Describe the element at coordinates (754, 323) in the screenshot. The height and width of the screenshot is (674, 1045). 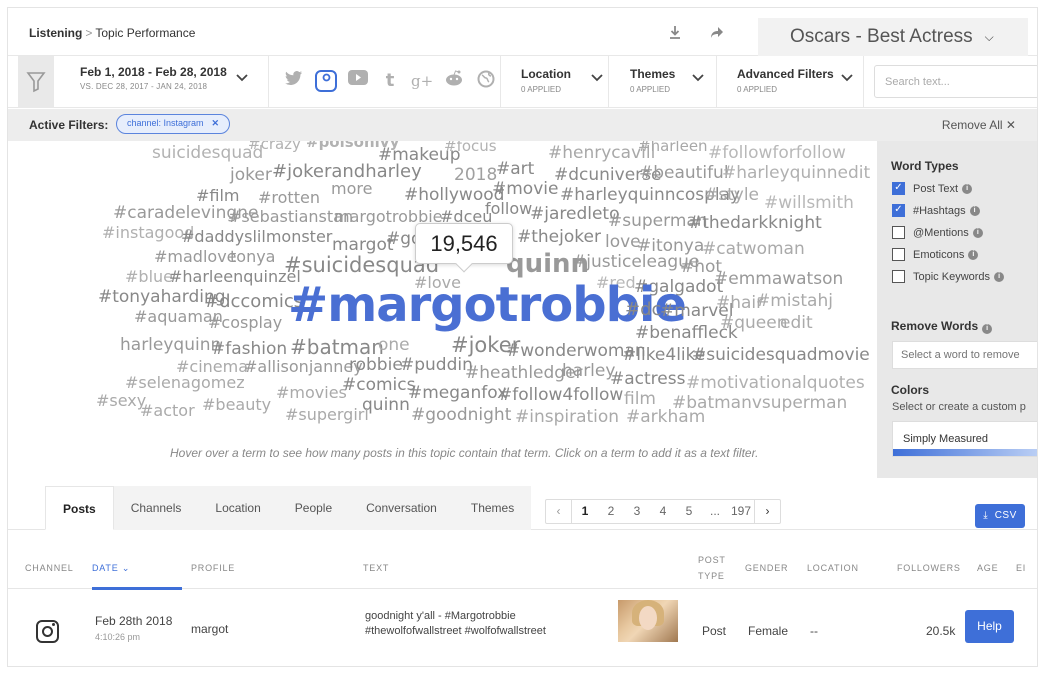
I see `word-term: #queen` at that location.